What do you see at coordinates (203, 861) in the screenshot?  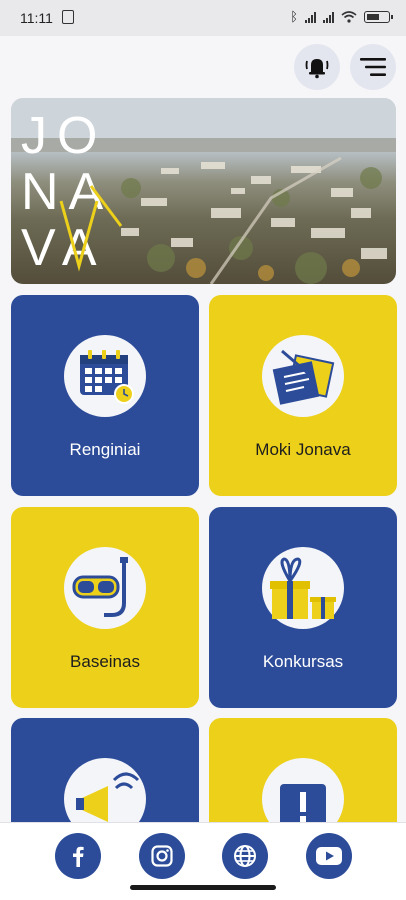 I see `bottom-social-bar` at bounding box center [203, 861].